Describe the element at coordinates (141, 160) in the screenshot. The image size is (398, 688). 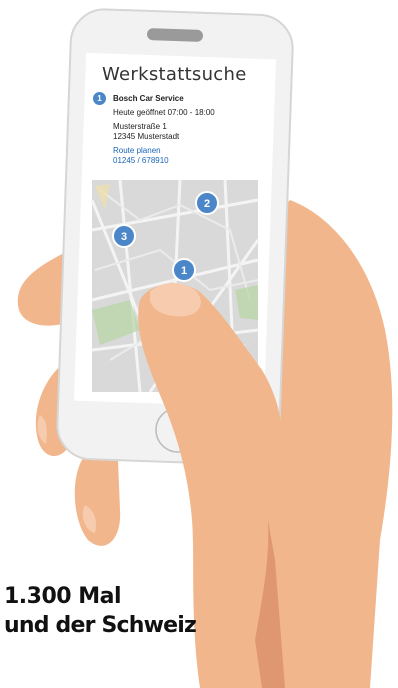
I see `phone-link: 01245 / 678910` at that location.